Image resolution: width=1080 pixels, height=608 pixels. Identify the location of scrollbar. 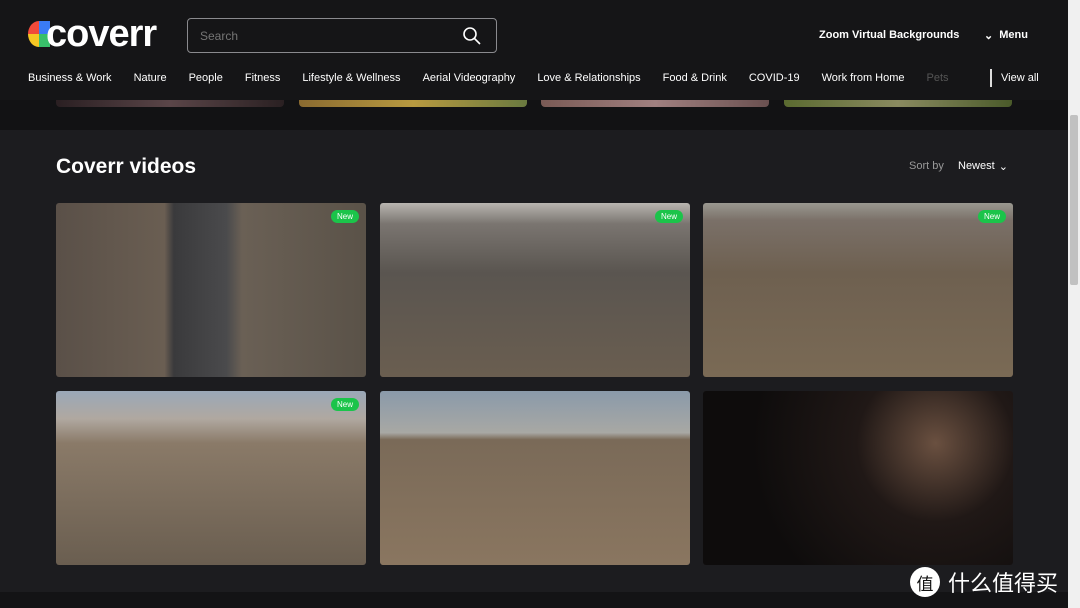
(1074, 304).